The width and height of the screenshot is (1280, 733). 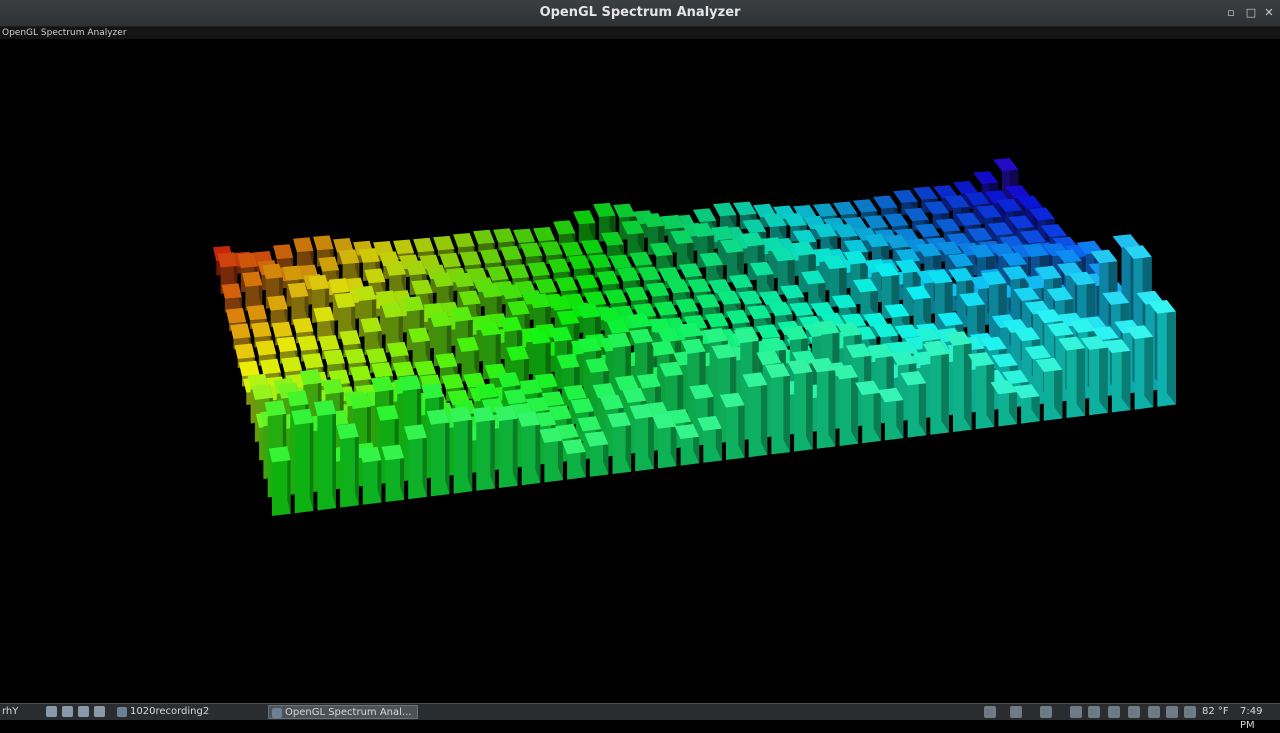 What do you see at coordinates (1260, 718) in the screenshot?
I see `clock: 7:49 PM` at bounding box center [1260, 718].